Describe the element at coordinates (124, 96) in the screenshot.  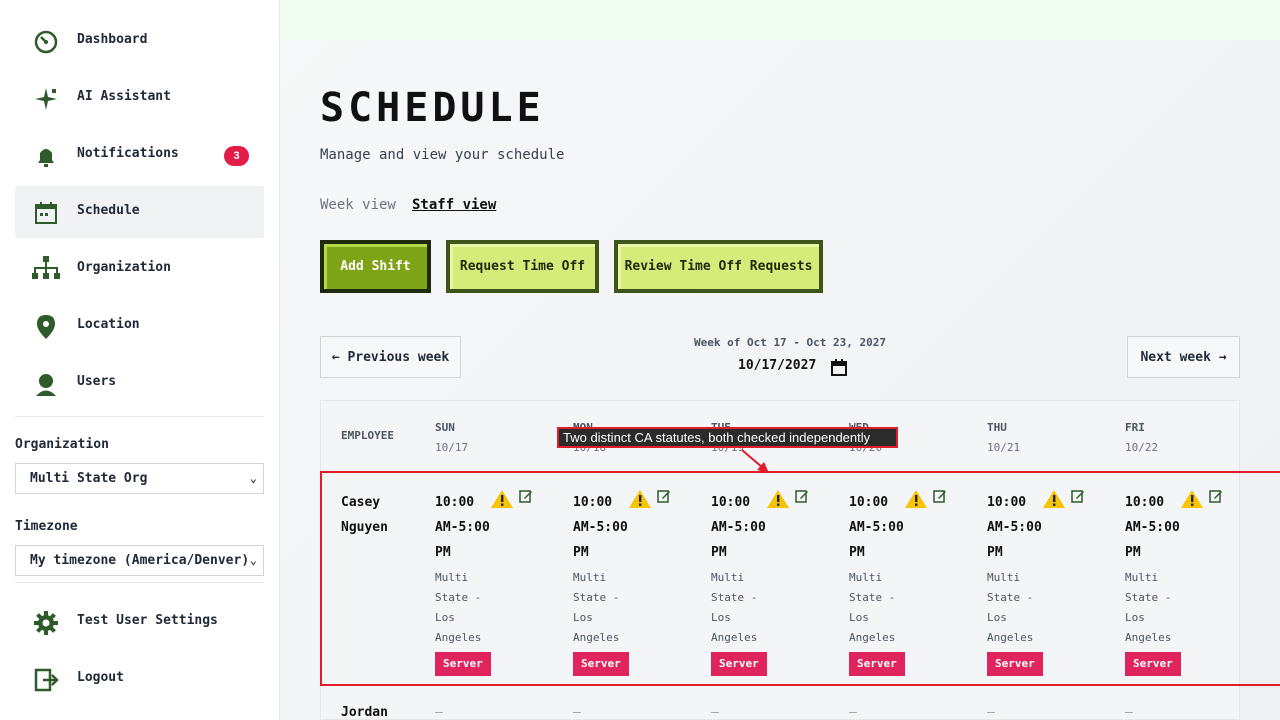
I see `sidebar-item-label: AI Assistant` at that location.